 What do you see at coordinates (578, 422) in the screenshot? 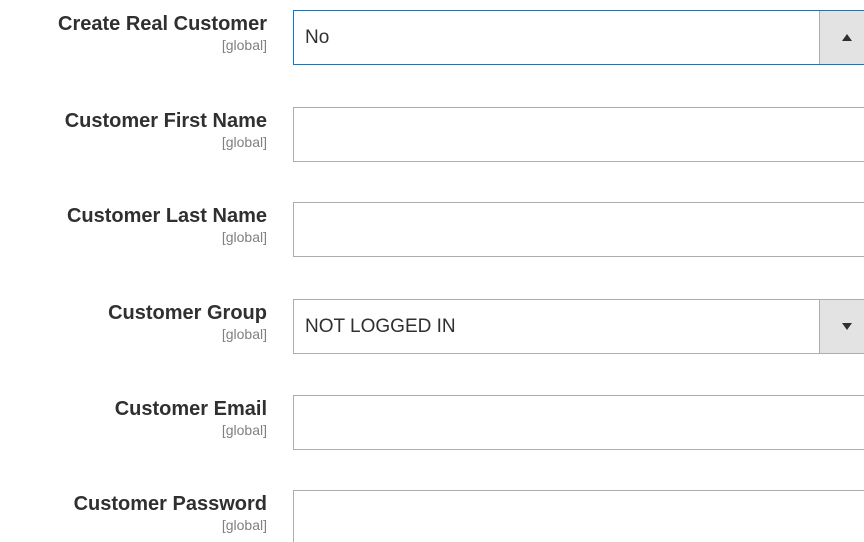
I see `customer-email-input` at bounding box center [578, 422].